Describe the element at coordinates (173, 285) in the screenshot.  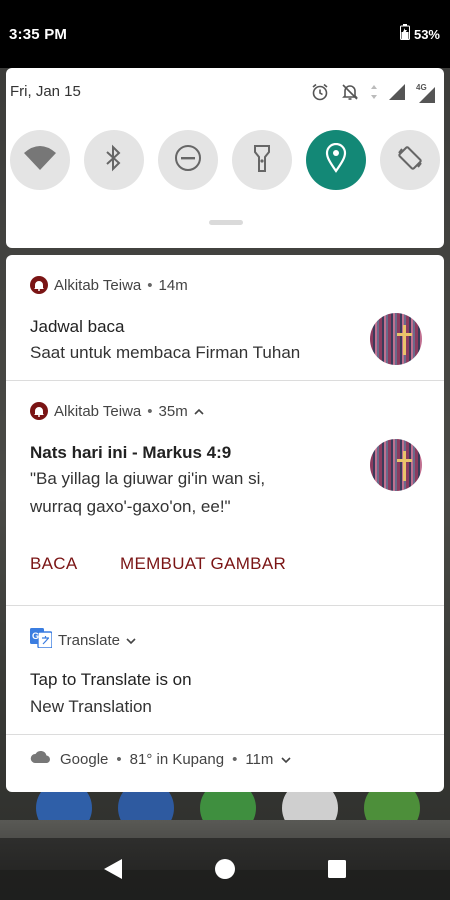
I see `notification-time: 14m` at that location.